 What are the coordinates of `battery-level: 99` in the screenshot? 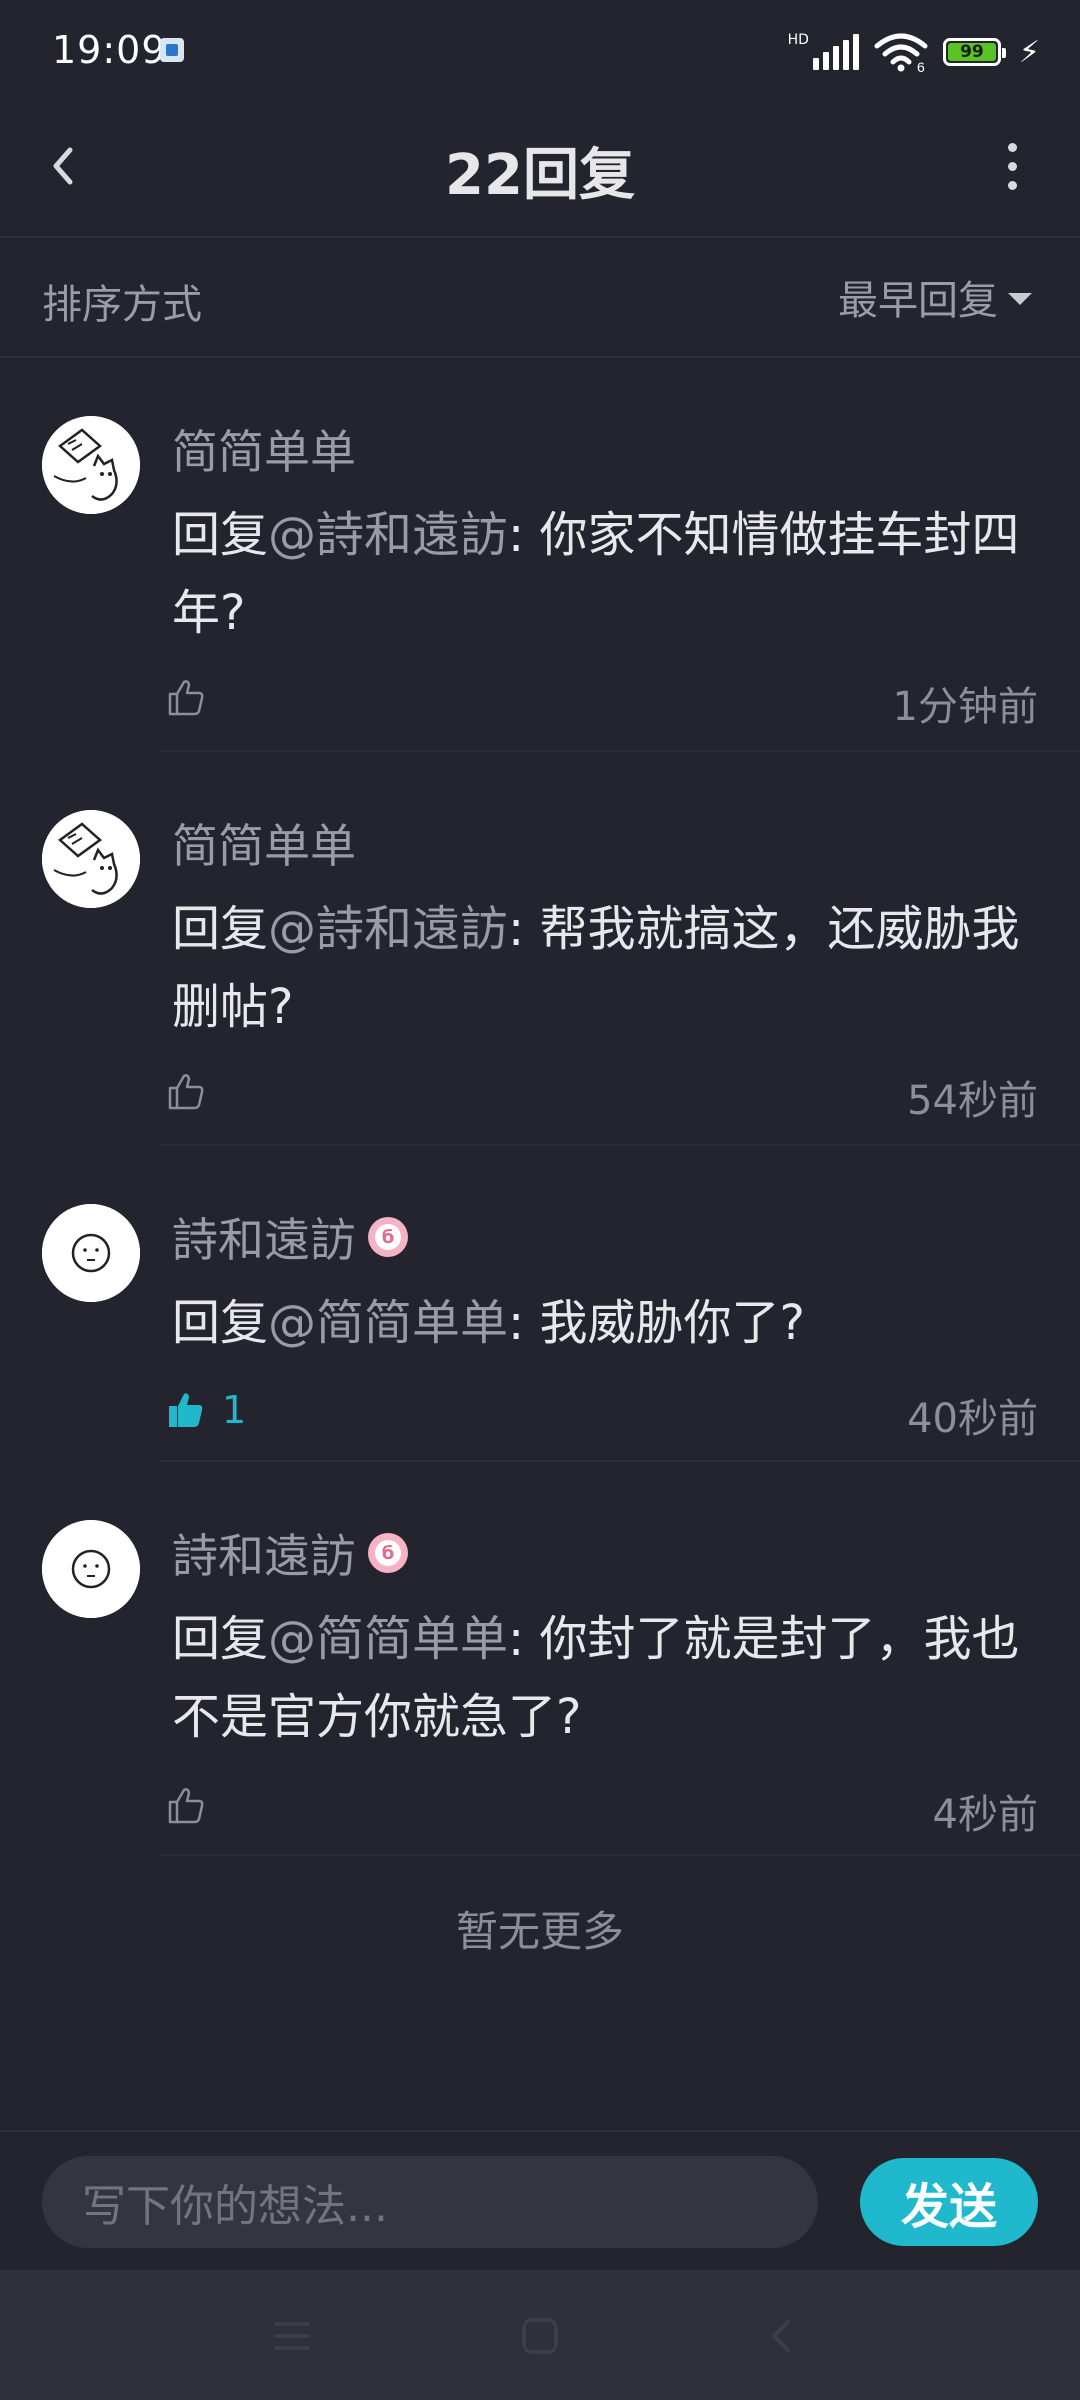 It's located at (971, 52).